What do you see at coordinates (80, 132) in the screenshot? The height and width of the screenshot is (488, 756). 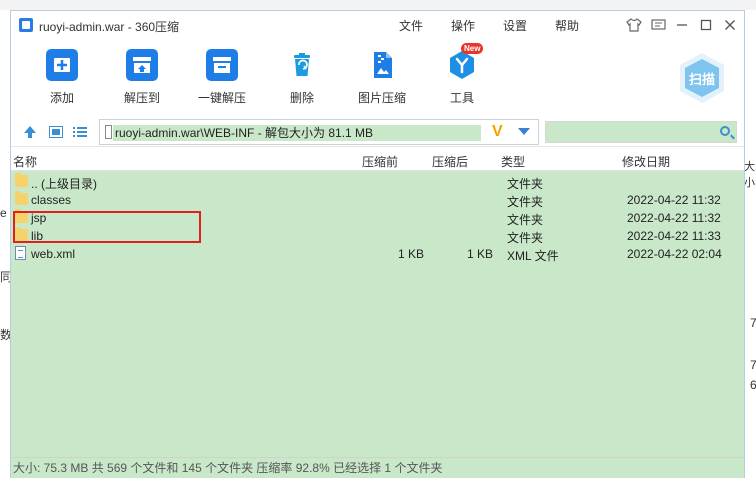 I see `view-list-icon` at bounding box center [80, 132].